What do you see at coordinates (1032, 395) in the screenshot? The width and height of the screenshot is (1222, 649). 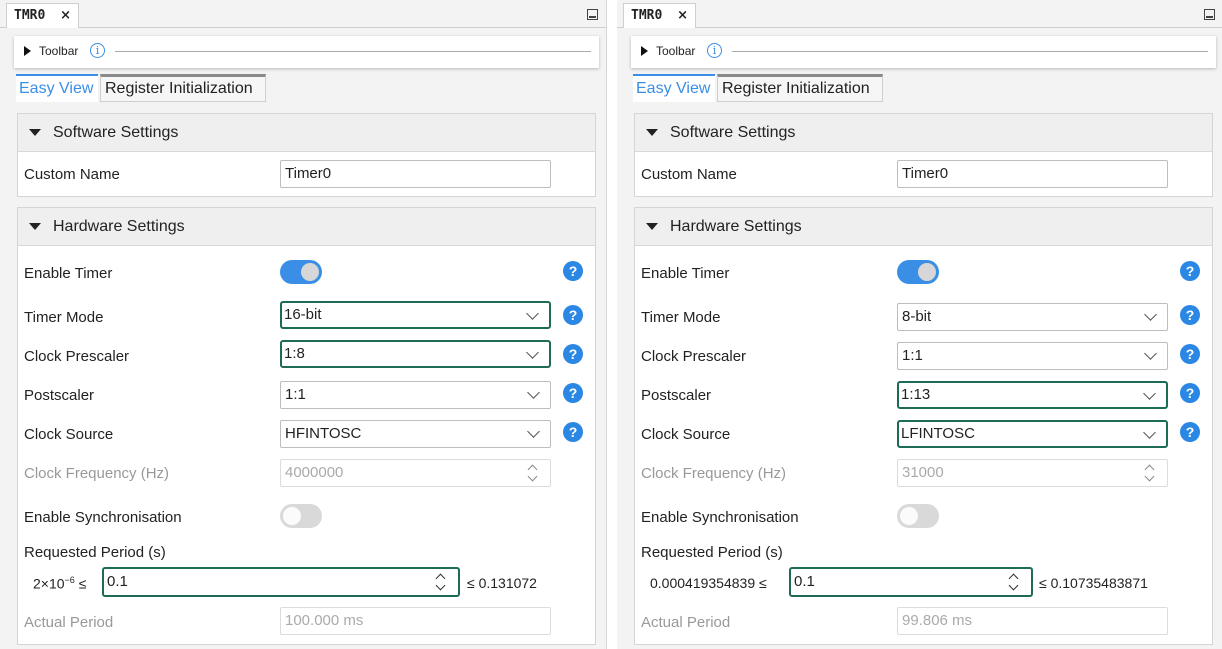 I see `postscaler-select: 1:13` at bounding box center [1032, 395].